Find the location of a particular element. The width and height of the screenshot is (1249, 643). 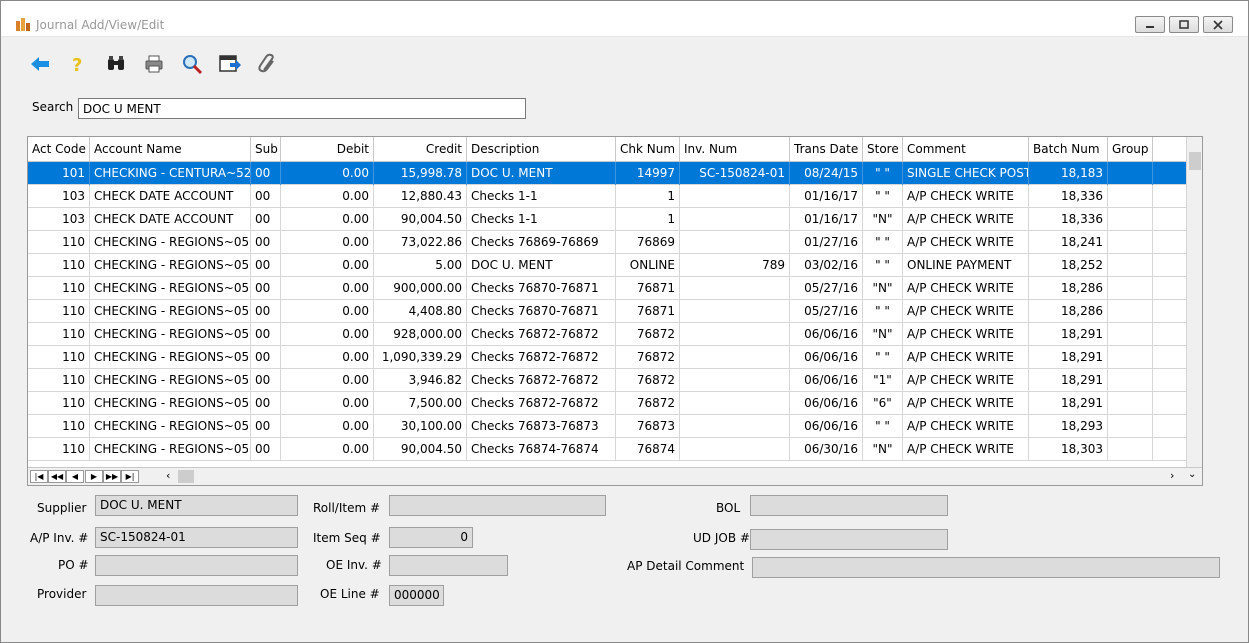

cell-credit: 1,090,339.29 is located at coordinates (420, 357).